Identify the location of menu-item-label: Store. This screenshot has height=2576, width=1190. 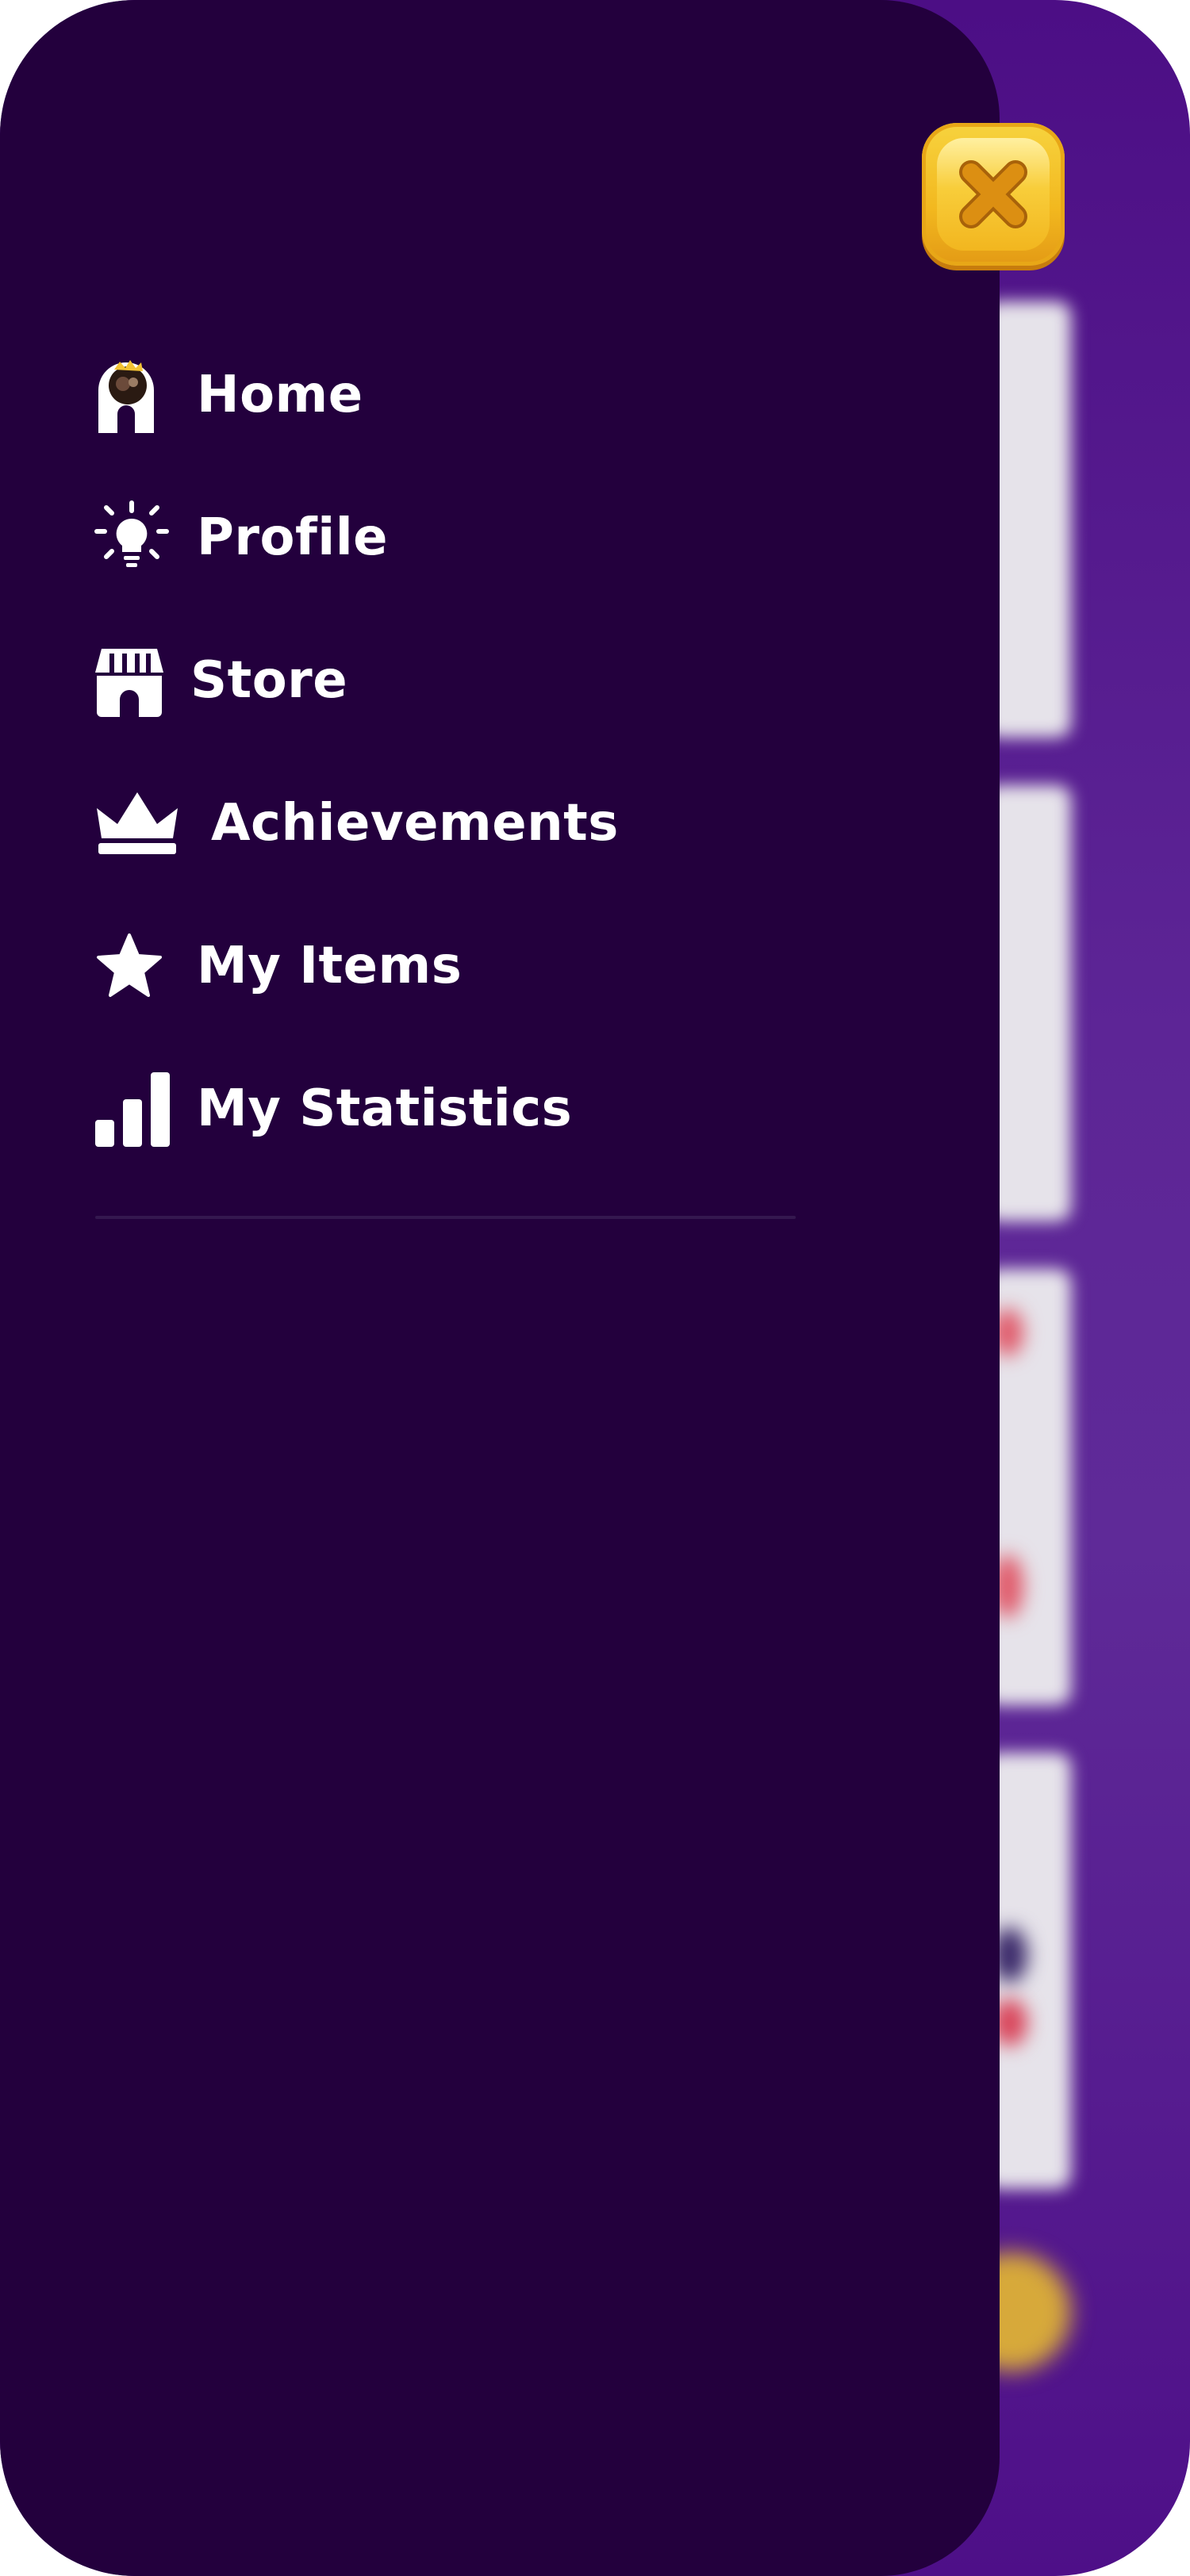
(269, 681).